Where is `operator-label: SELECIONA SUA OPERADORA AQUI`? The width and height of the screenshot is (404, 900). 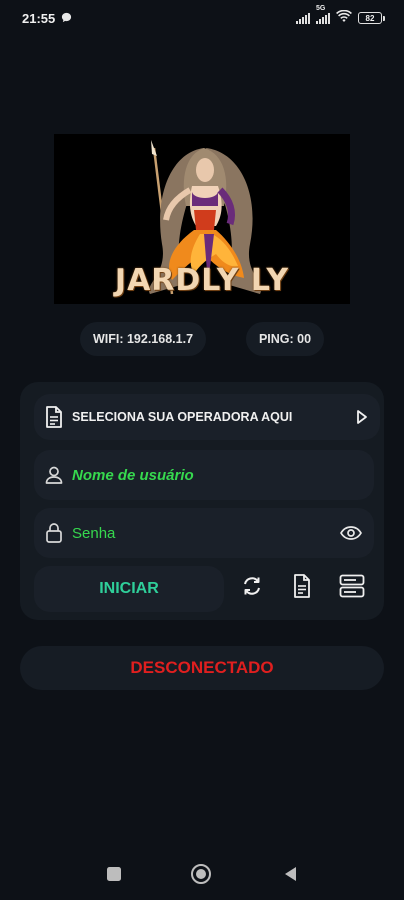
operator-label: SELECIONA SUA OPERADORA AQUI is located at coordinates (182, 417).